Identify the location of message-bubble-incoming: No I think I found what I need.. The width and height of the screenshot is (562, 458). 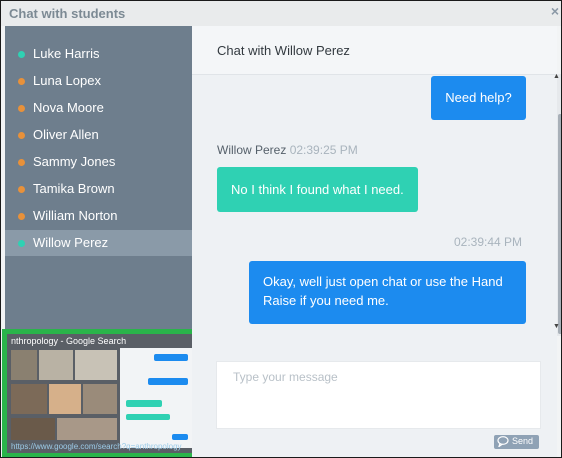
(317, 189).